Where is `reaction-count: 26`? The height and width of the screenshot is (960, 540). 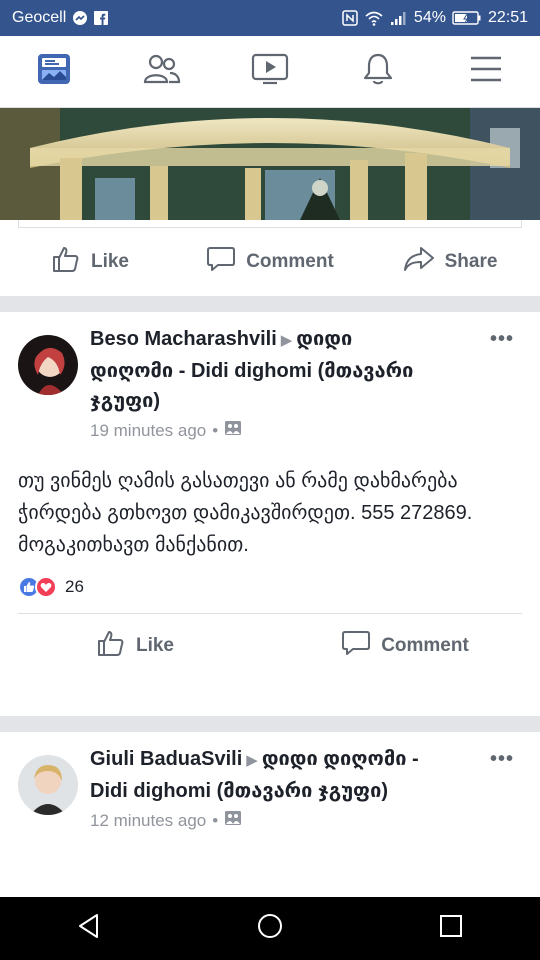
reaction-count: 26 is located at coordinates (74, 586).